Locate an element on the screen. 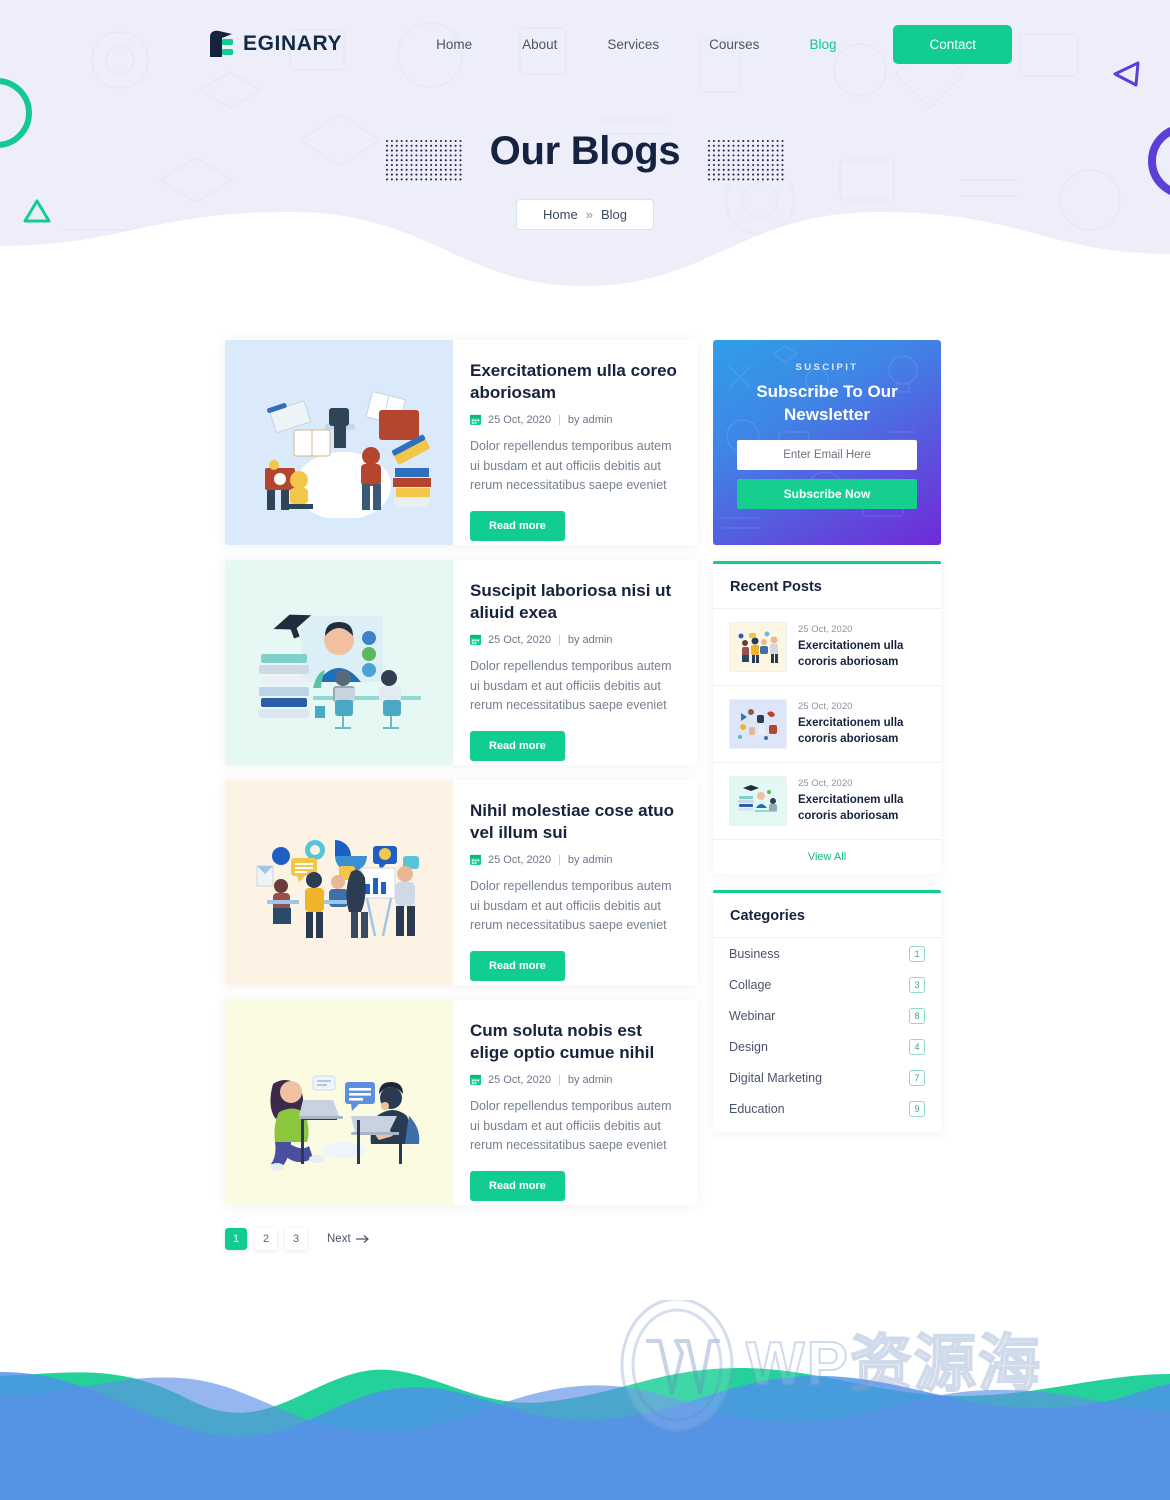  dot-grid-right is located at coordinates (745, 160).